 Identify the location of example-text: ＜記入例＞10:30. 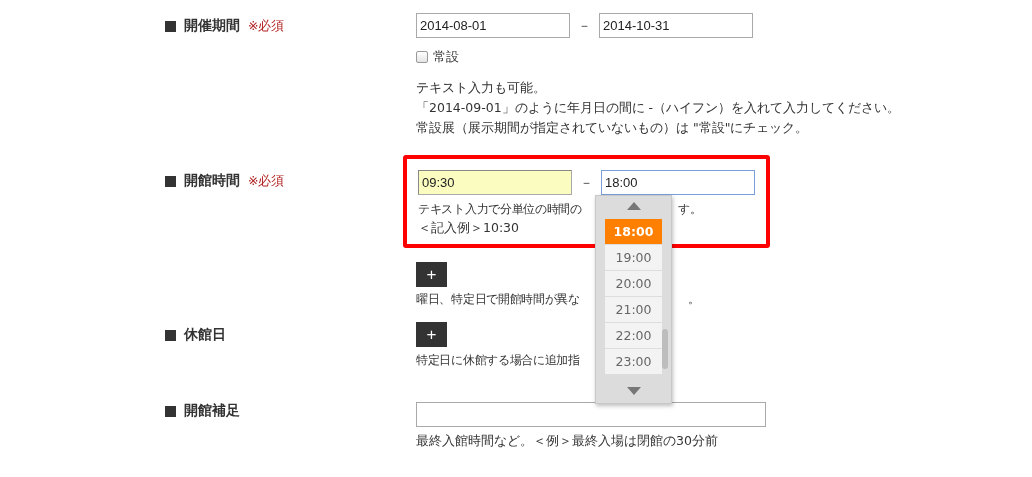
(469, 228).